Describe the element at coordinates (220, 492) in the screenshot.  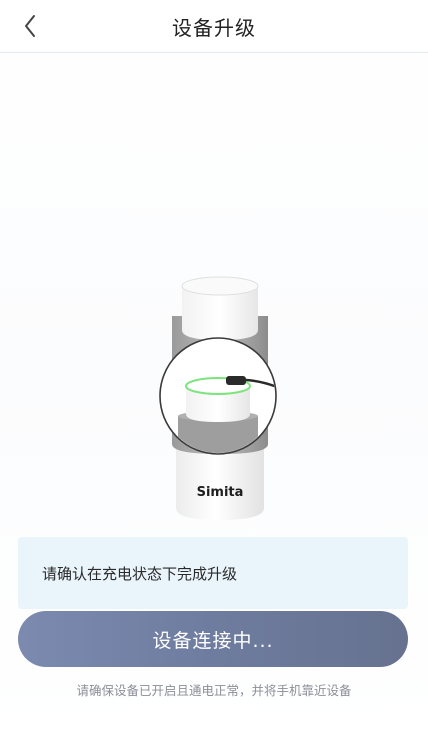
I see `brand-label: Simita` at that location.